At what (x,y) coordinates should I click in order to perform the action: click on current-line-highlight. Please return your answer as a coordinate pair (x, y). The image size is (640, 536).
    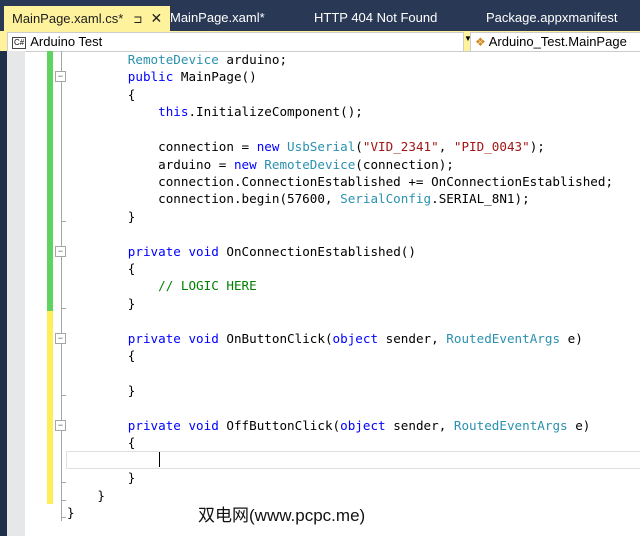
    Looking at the image, I should click on (353, 460).